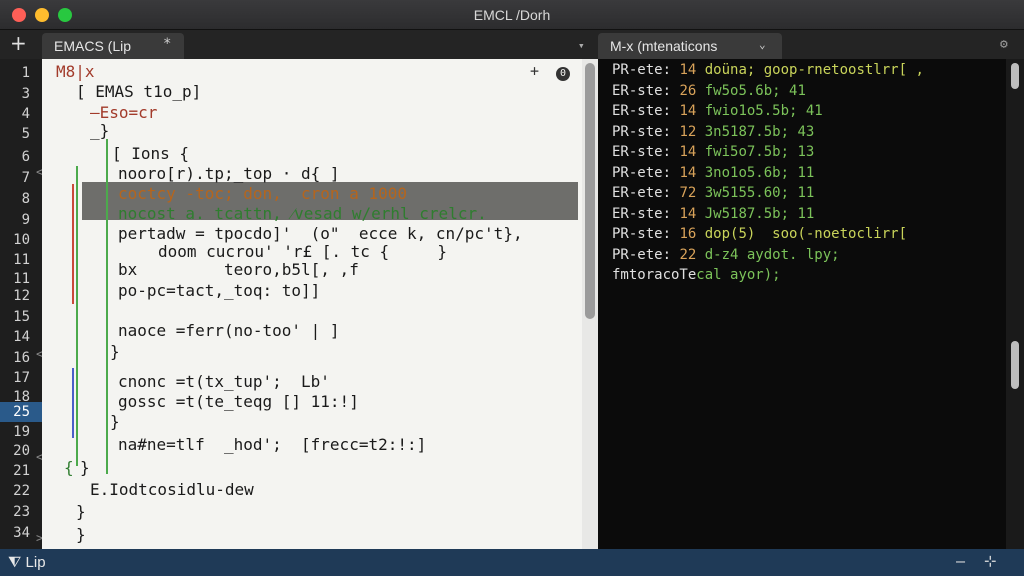  What do you see at coordinates (320, 234) in the screenshot?
I see `code-line: pertadw = tpocdo]' (o" ecce k, cn/pc't},` at bounding box center [320, 234].